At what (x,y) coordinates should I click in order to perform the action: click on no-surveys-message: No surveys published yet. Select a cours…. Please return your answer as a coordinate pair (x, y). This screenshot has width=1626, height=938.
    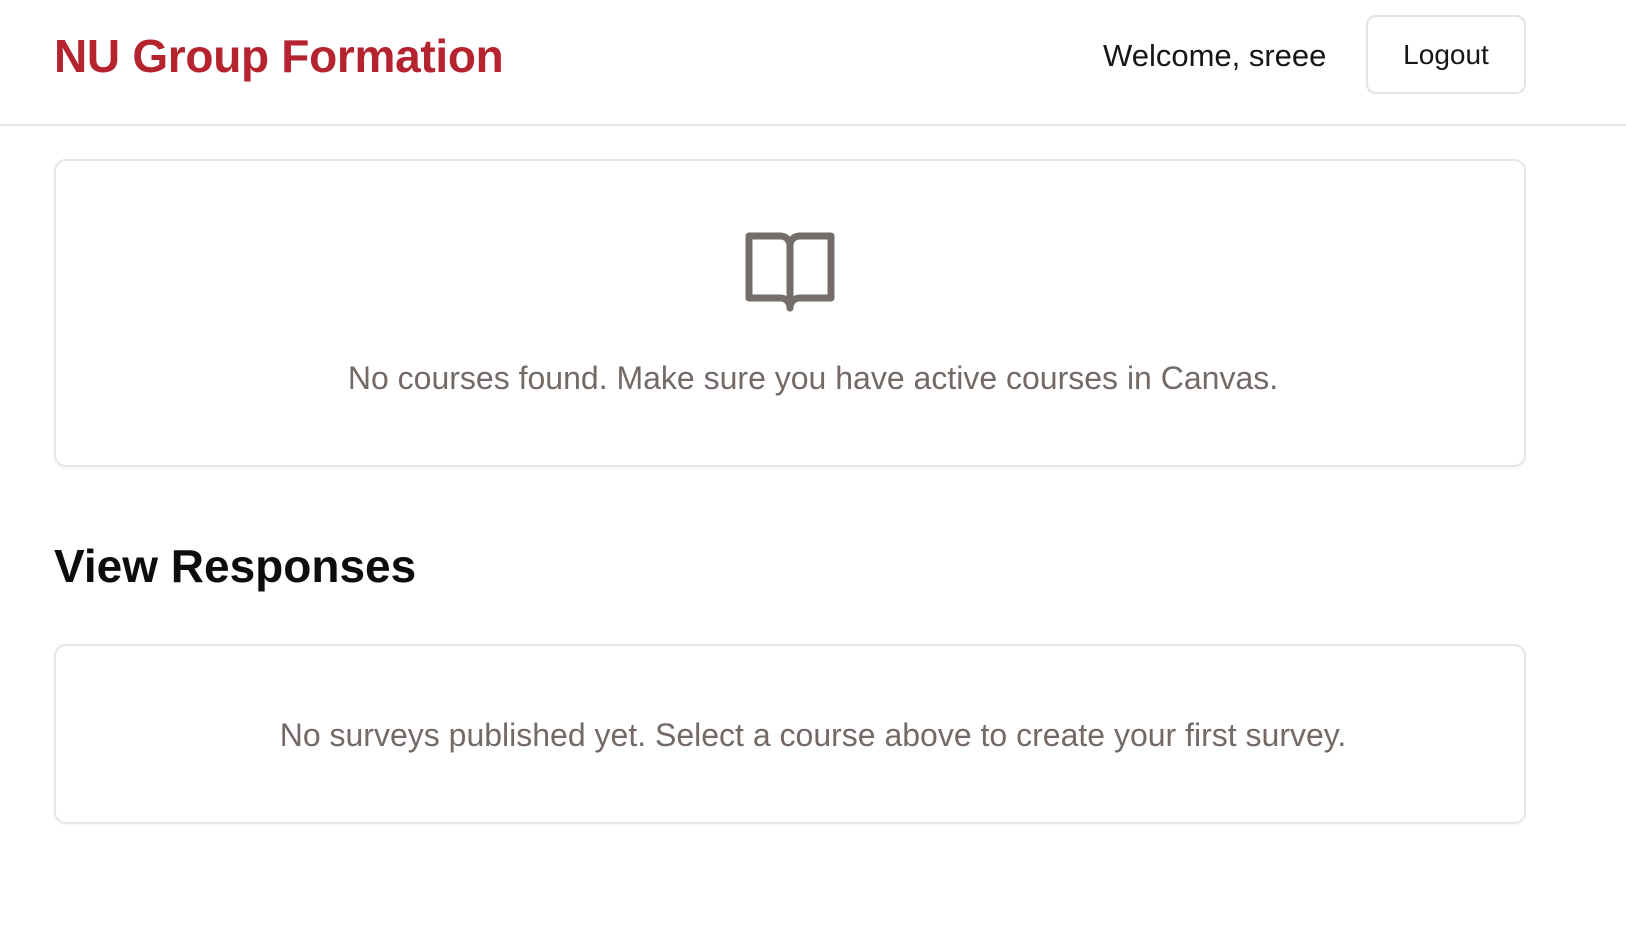
    Looking at the image, I should click on (813, 735).